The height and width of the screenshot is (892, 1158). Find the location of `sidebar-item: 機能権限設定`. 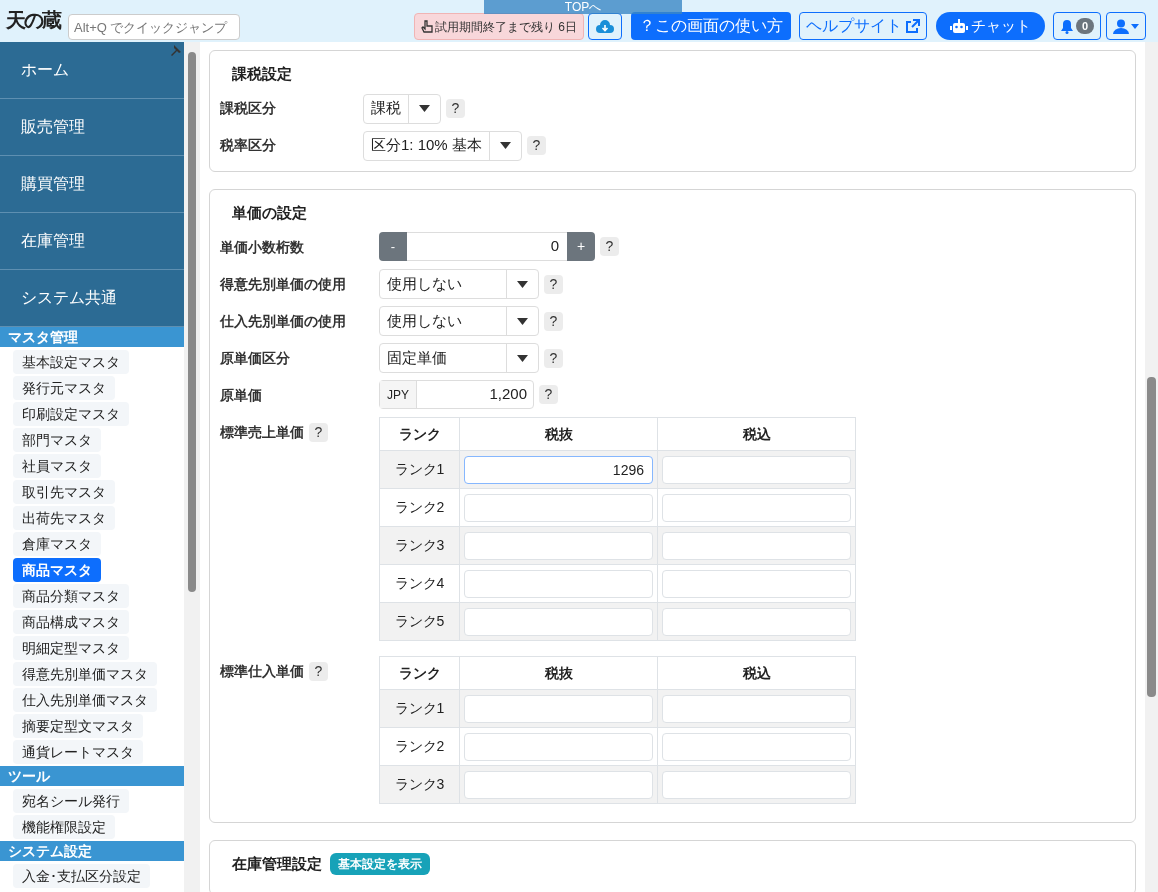

sidebar-item: 機能権限設定 is located at coordinates (64, 827).